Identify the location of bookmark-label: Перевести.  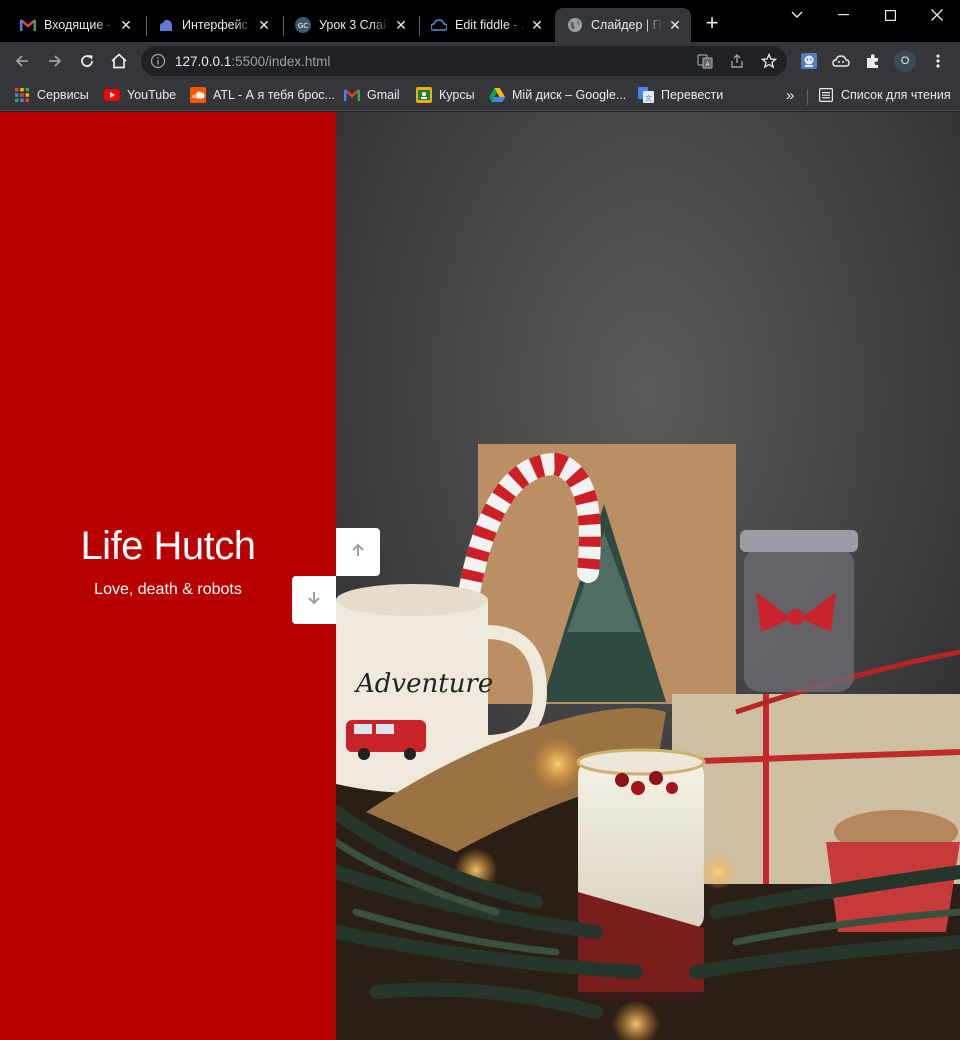
(692, 95).